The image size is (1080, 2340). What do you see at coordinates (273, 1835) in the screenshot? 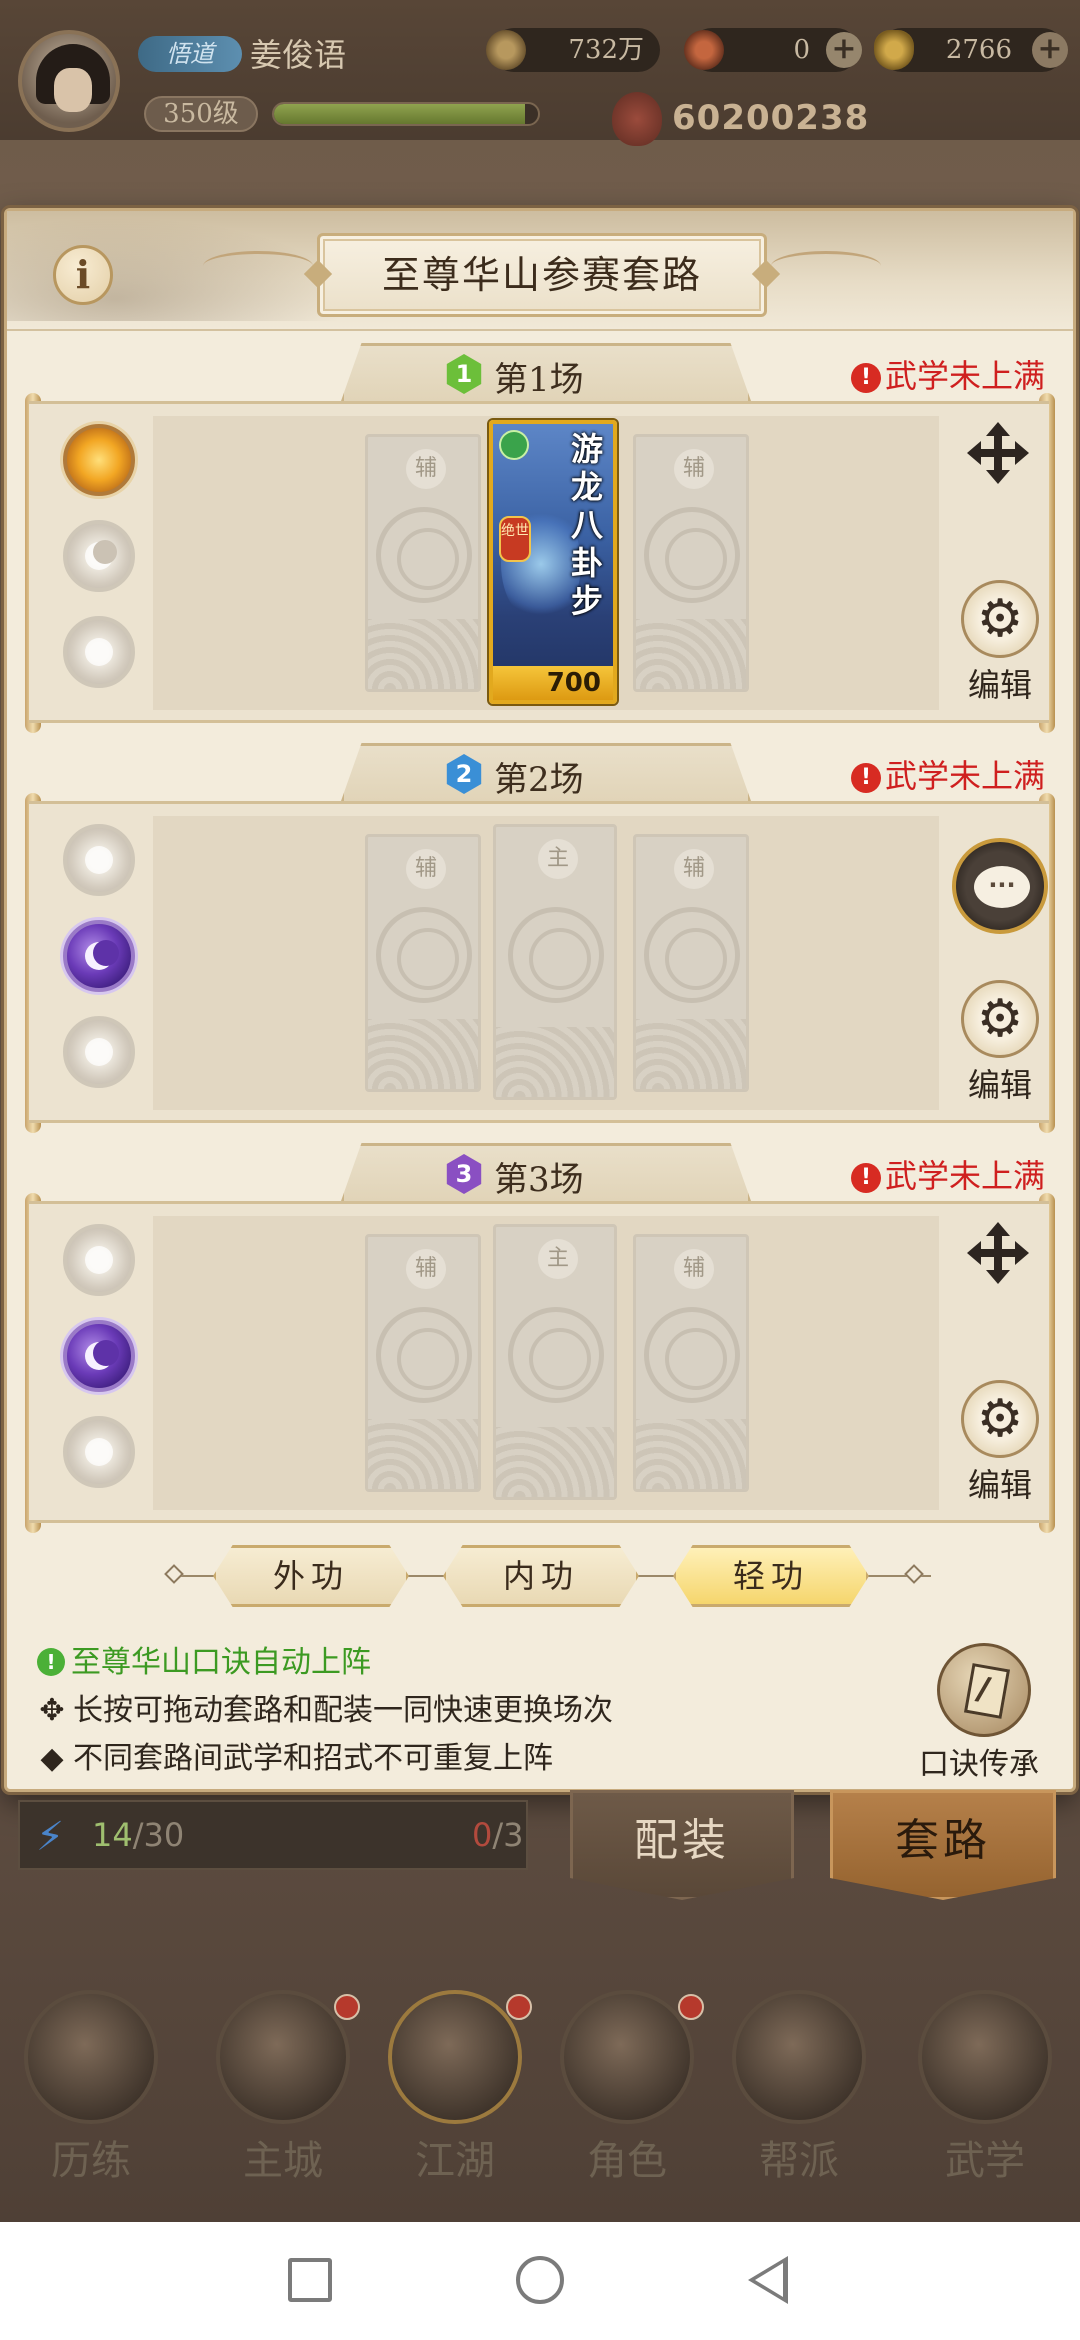
I see `energy-bar: ⚡ 14/30 0/3` at bounding box center [273, 1835].